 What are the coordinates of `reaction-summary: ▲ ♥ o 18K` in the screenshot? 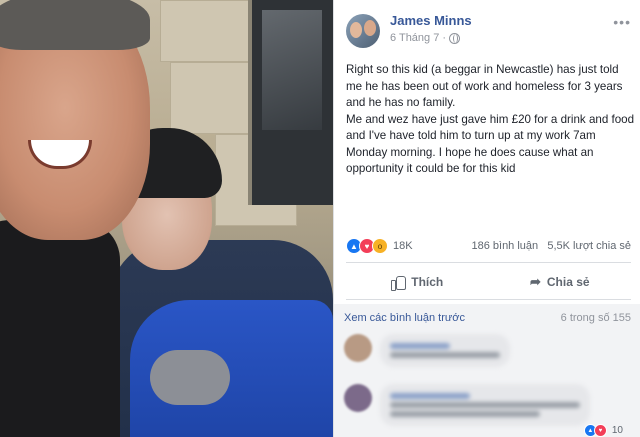 It's located at (379, 246).